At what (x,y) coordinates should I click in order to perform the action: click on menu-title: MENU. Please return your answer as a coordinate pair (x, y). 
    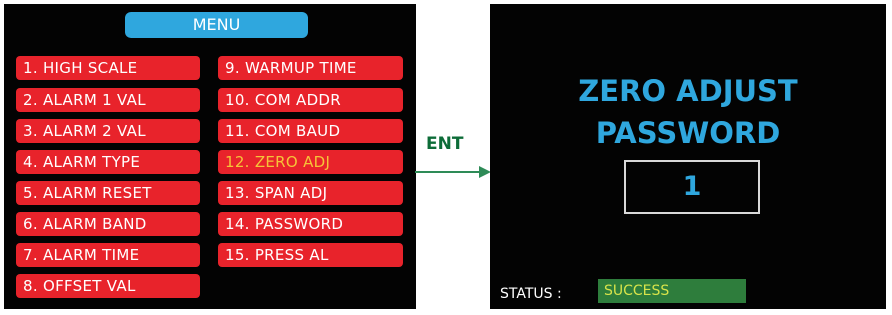
    Looking at the image, I should click on (216, 25).